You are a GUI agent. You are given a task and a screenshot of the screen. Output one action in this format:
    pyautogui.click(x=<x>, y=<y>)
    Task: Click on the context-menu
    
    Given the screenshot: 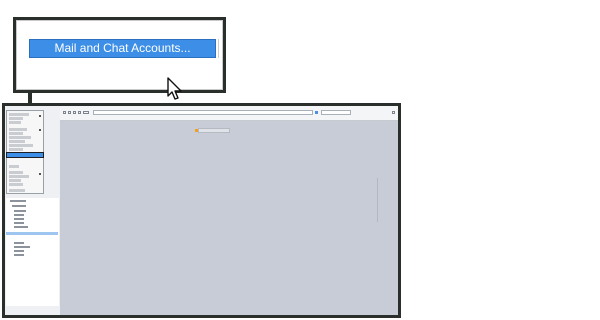 What is the action you would take?
    pyautogui.click(x=25, y=152)
    